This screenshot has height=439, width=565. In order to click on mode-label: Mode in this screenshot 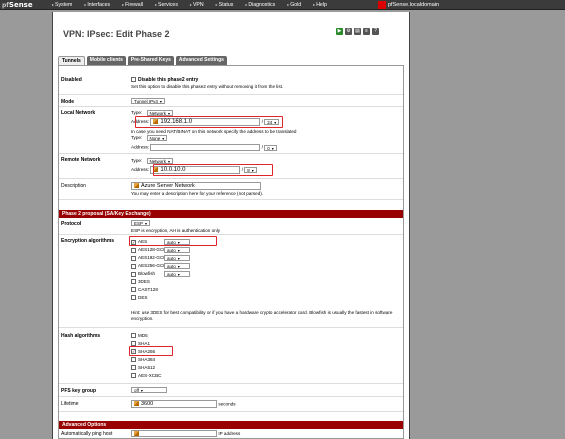, I will do `click(68, 102)`.